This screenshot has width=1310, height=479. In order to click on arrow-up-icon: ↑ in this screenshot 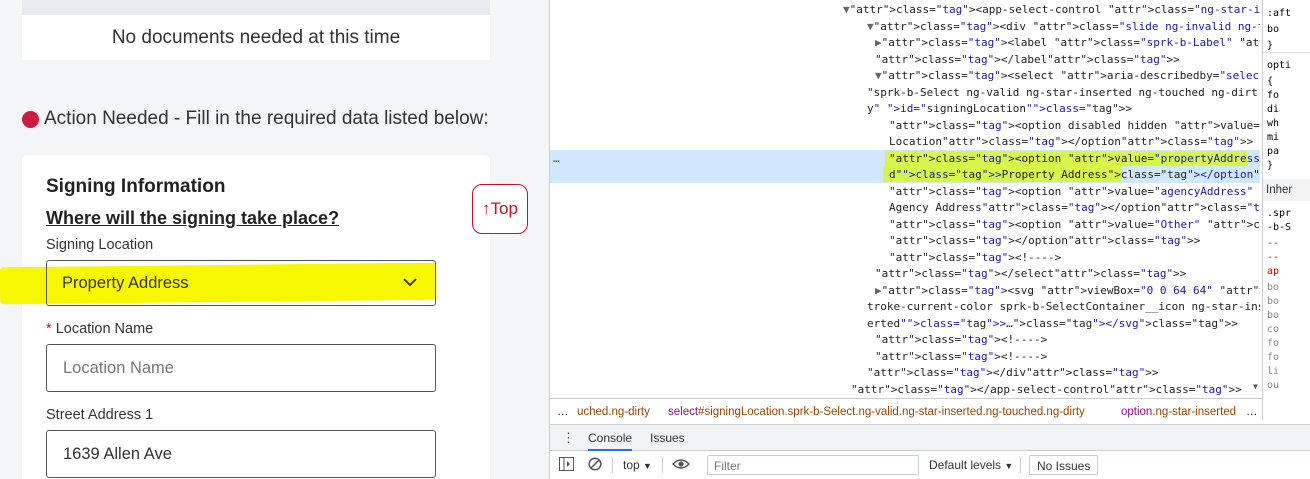, I will do `click(486, 208)`.